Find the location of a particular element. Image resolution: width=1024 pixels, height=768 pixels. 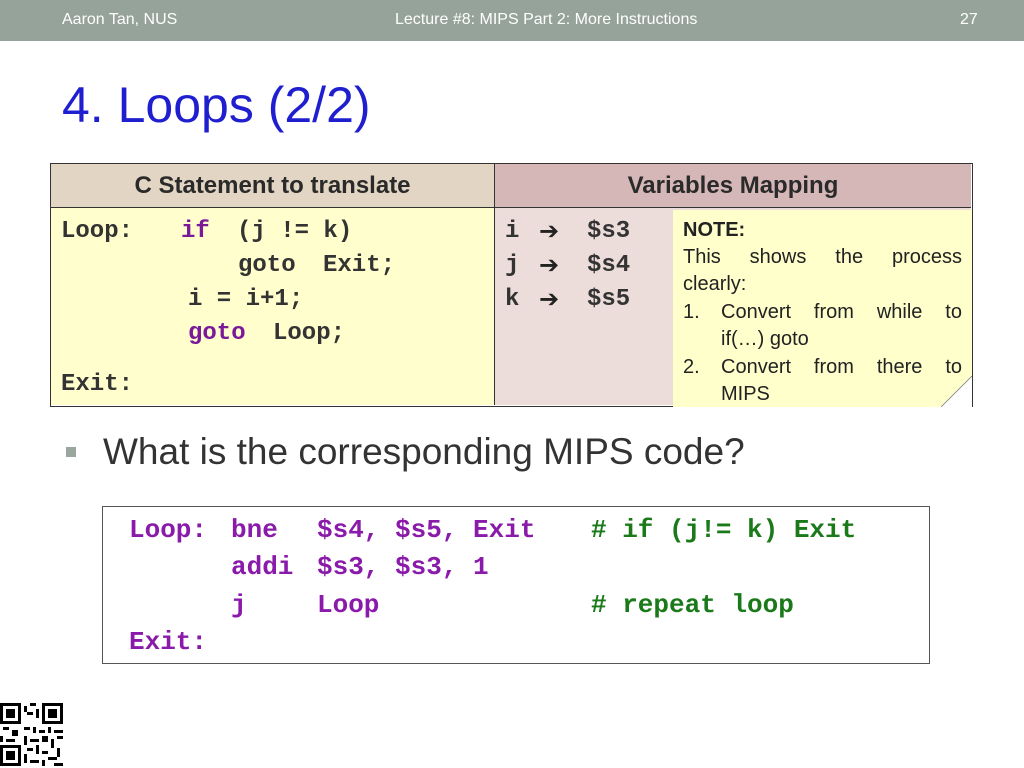

mips-bne-args: $s4, $s5, Exit is located at coordinates (426, 530).